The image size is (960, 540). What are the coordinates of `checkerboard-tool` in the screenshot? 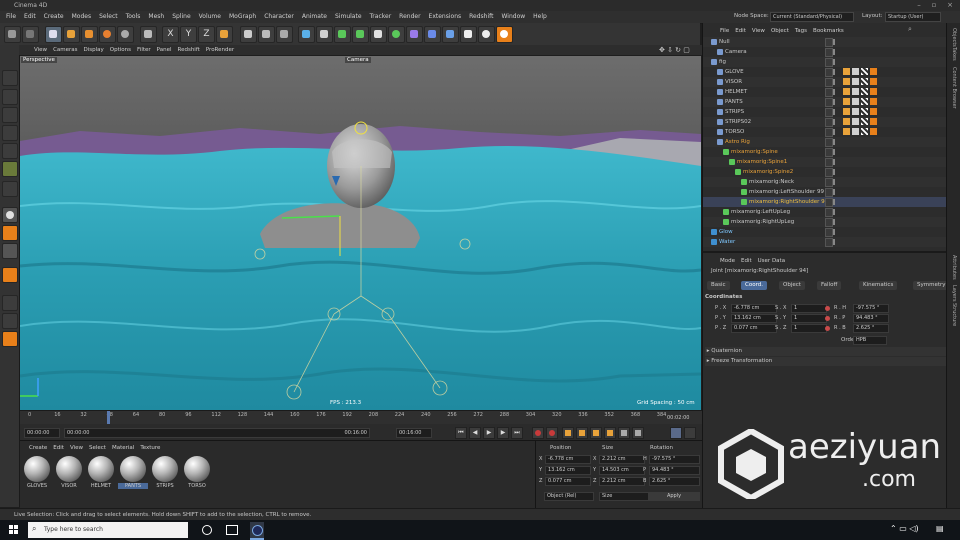 It's located at (10, 97).